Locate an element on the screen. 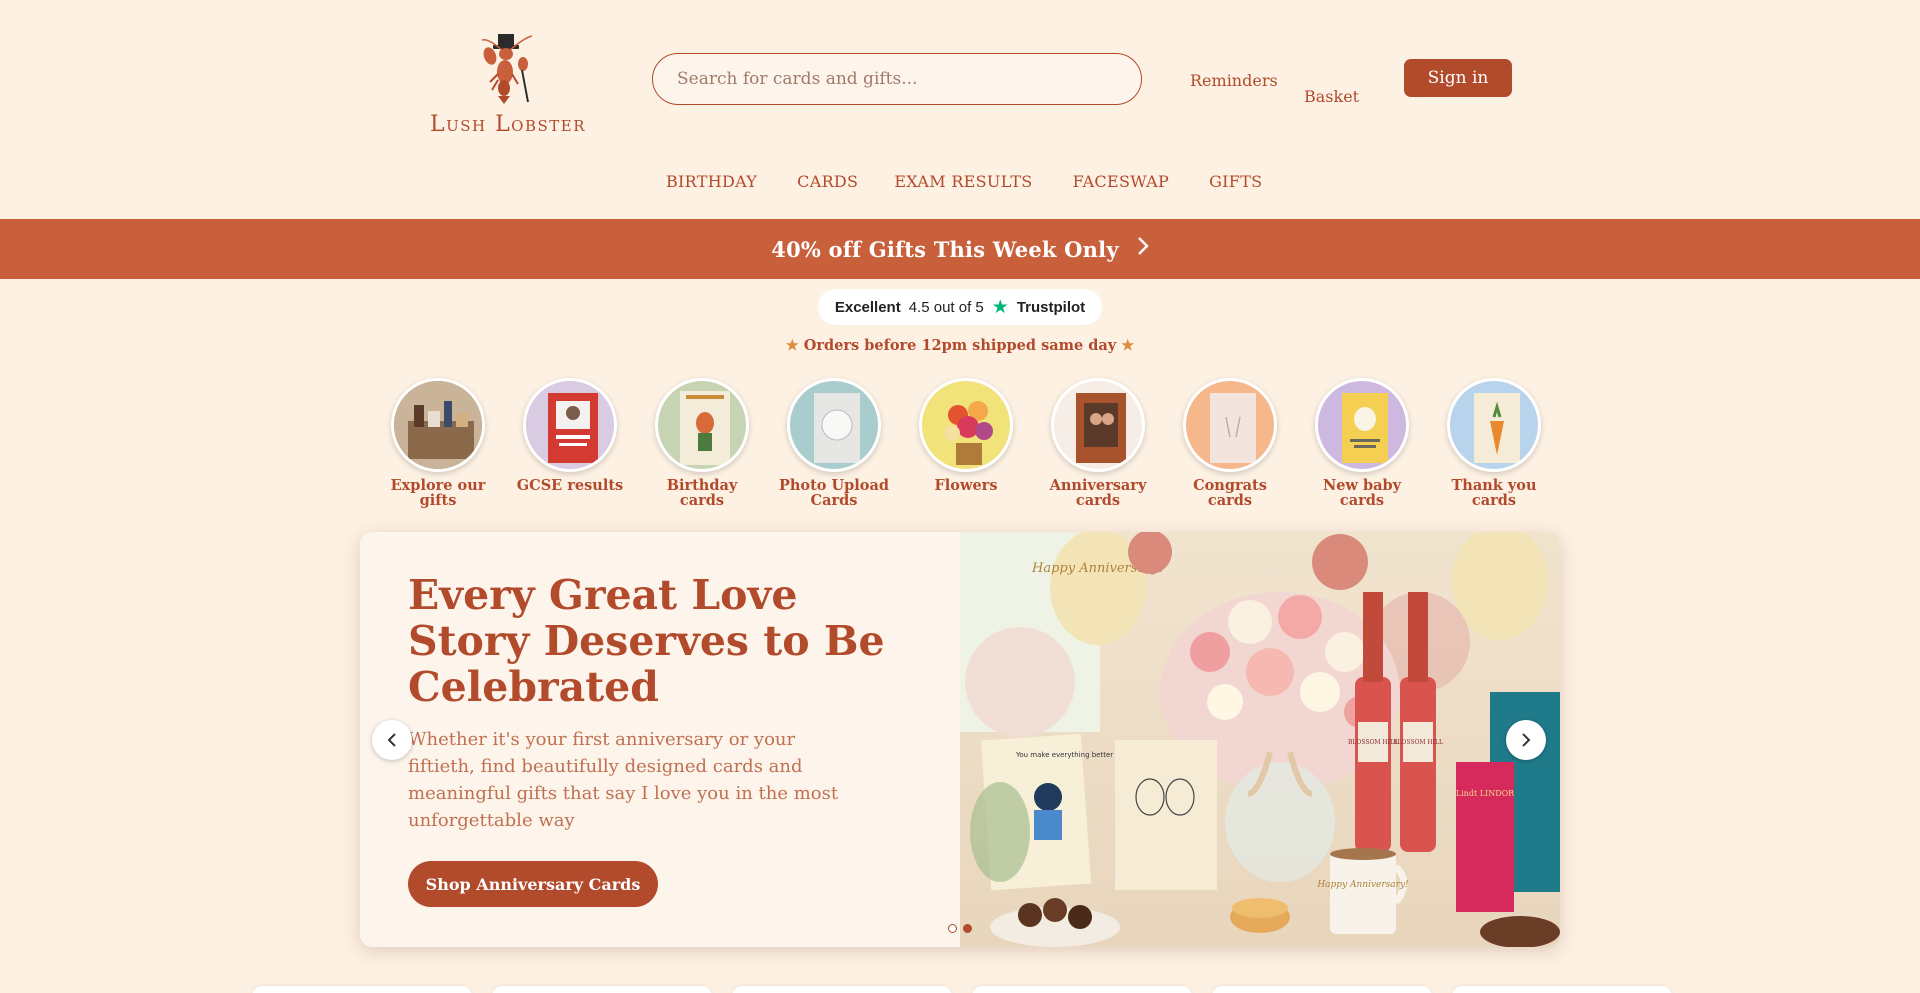 Image resolution: width=1920 pixels, height=993 pixels. anniversary-card-image is located at coordinates (1098, 425).